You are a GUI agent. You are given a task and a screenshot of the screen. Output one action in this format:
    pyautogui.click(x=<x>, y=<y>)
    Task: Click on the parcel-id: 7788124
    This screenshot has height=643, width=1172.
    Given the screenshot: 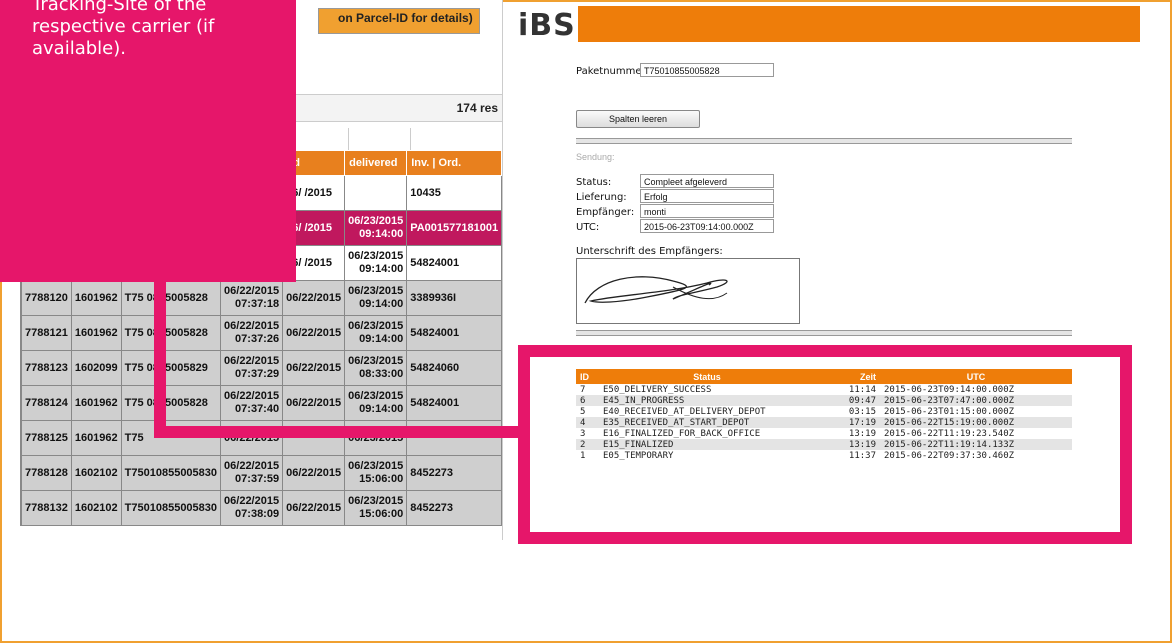 What is the action you would take?
    pyautogui.click(x=46, y=403)
    